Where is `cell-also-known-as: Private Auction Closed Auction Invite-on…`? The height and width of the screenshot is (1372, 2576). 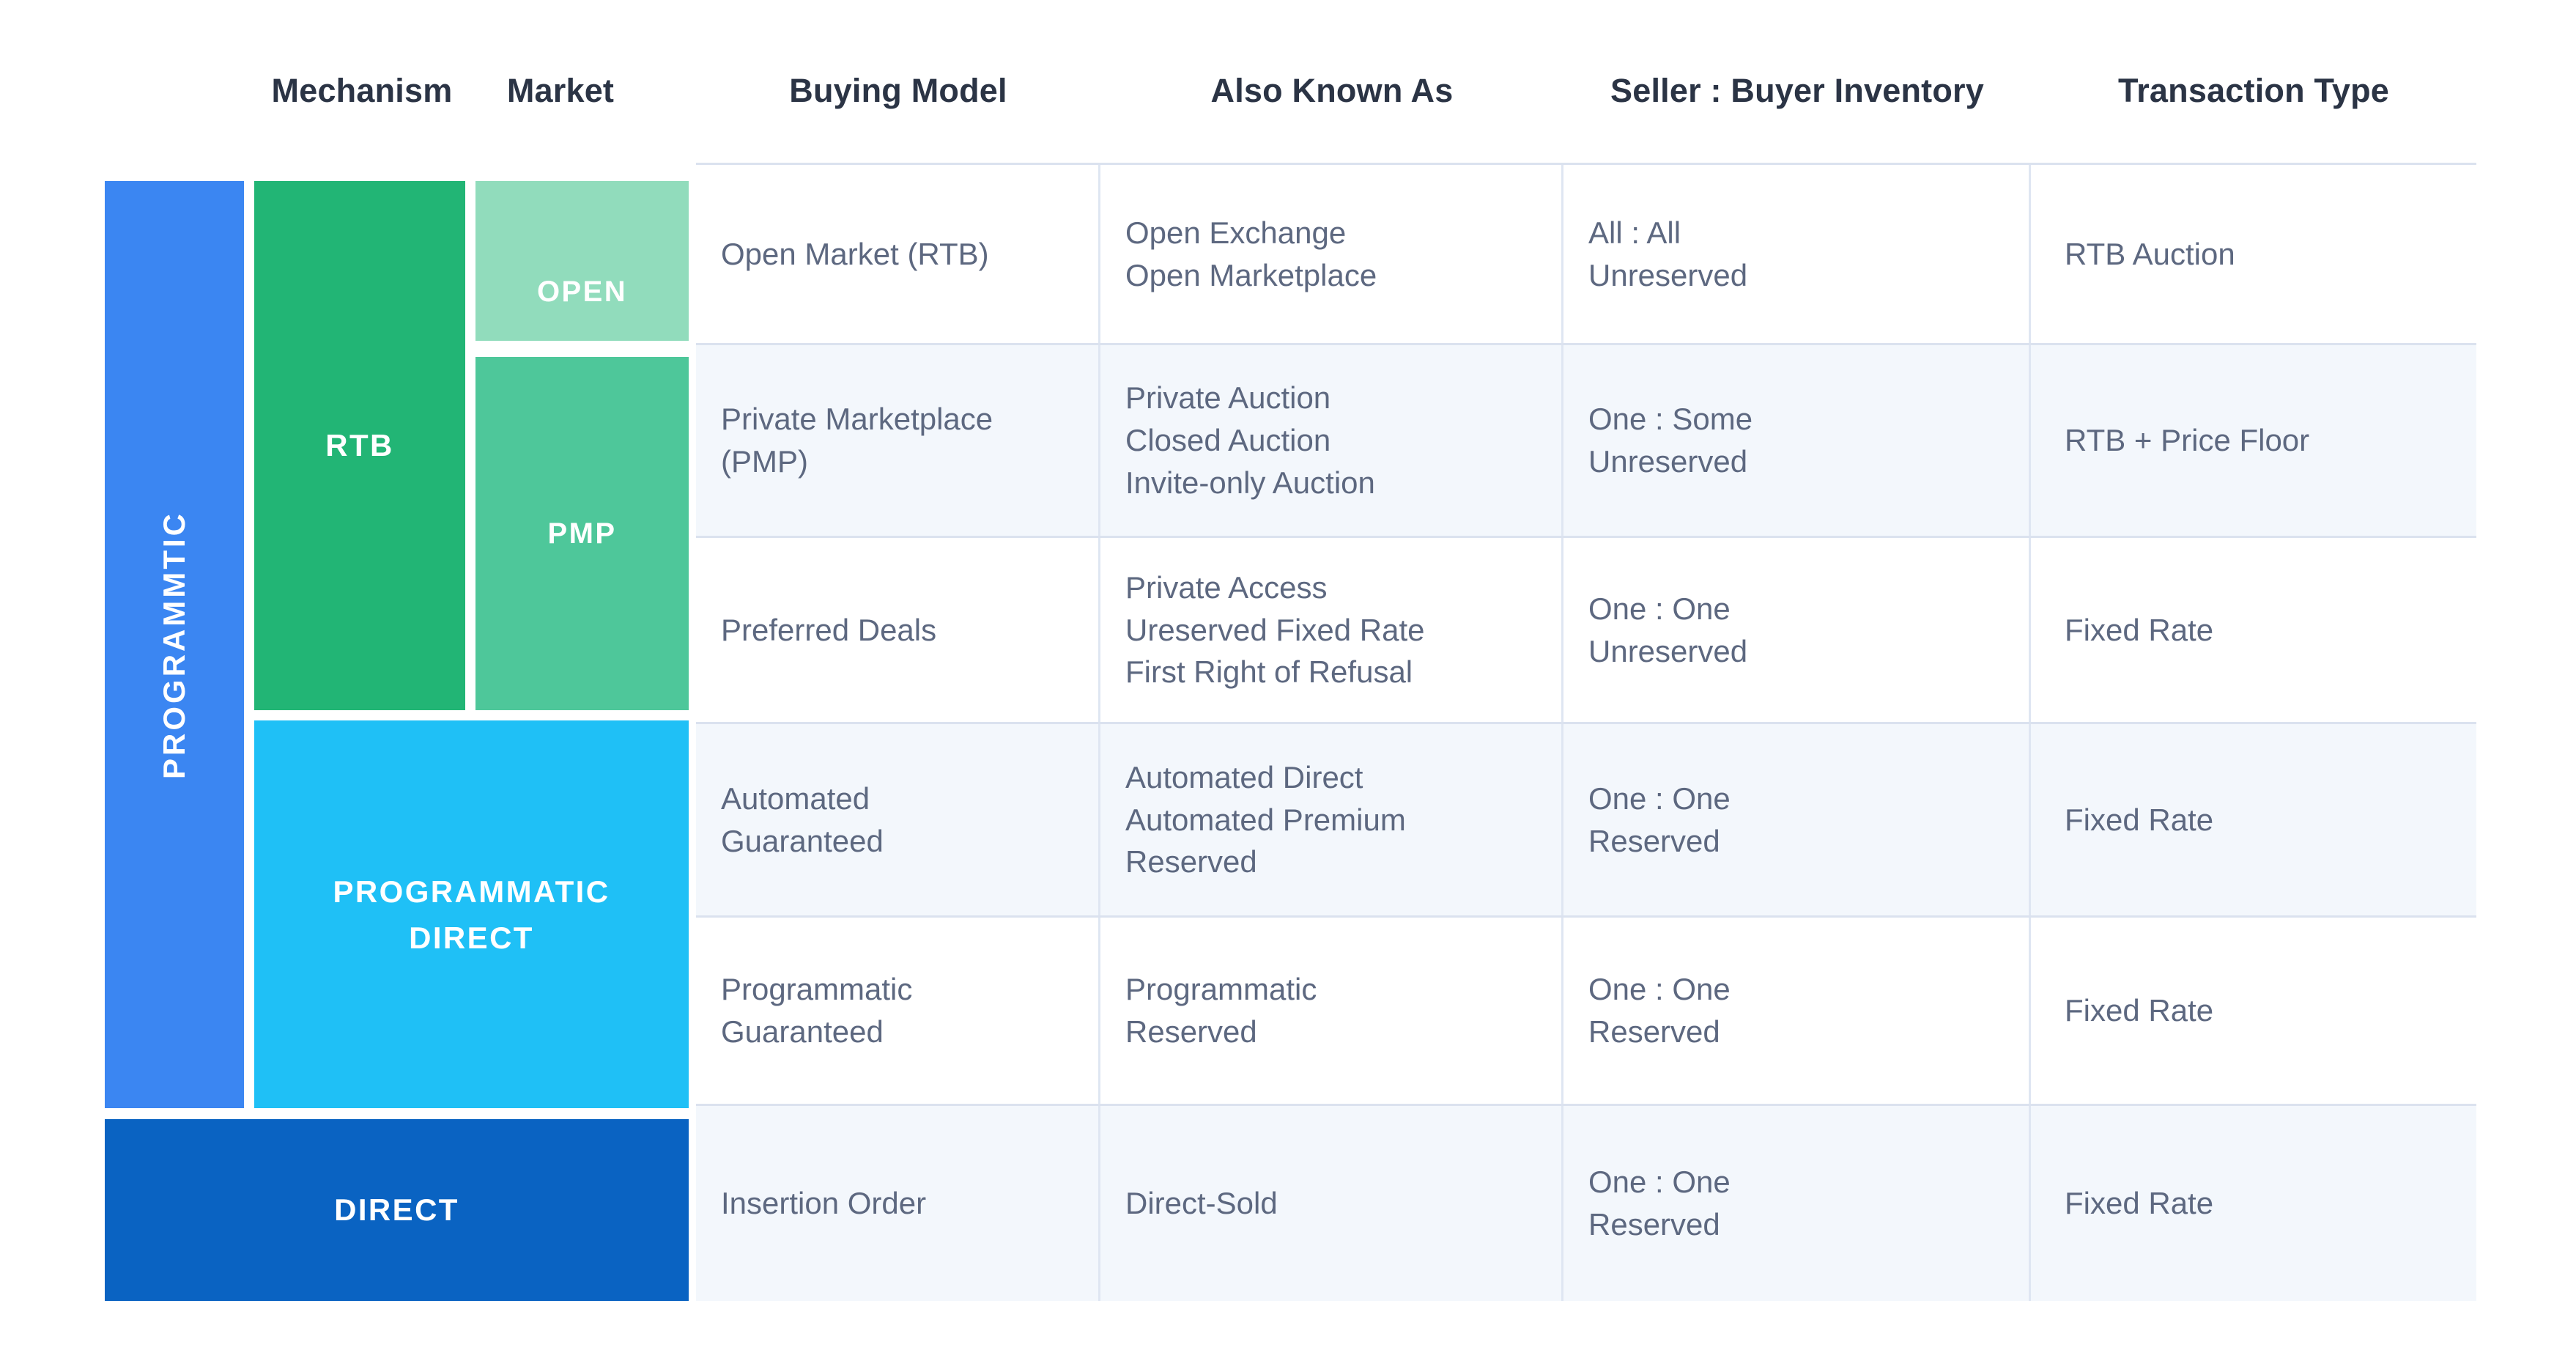 cell-also-known-as: Private Auction Closed Auction Invite-on… is located at coordinates (1331, 440).